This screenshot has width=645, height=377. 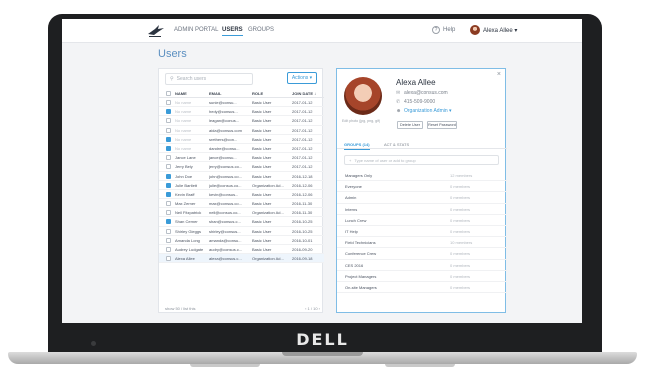 What do you see at coordinates (422, 276) in the screenshot?
I see `list-item: Project Managers 0 members` at bounding box center [422, 276].